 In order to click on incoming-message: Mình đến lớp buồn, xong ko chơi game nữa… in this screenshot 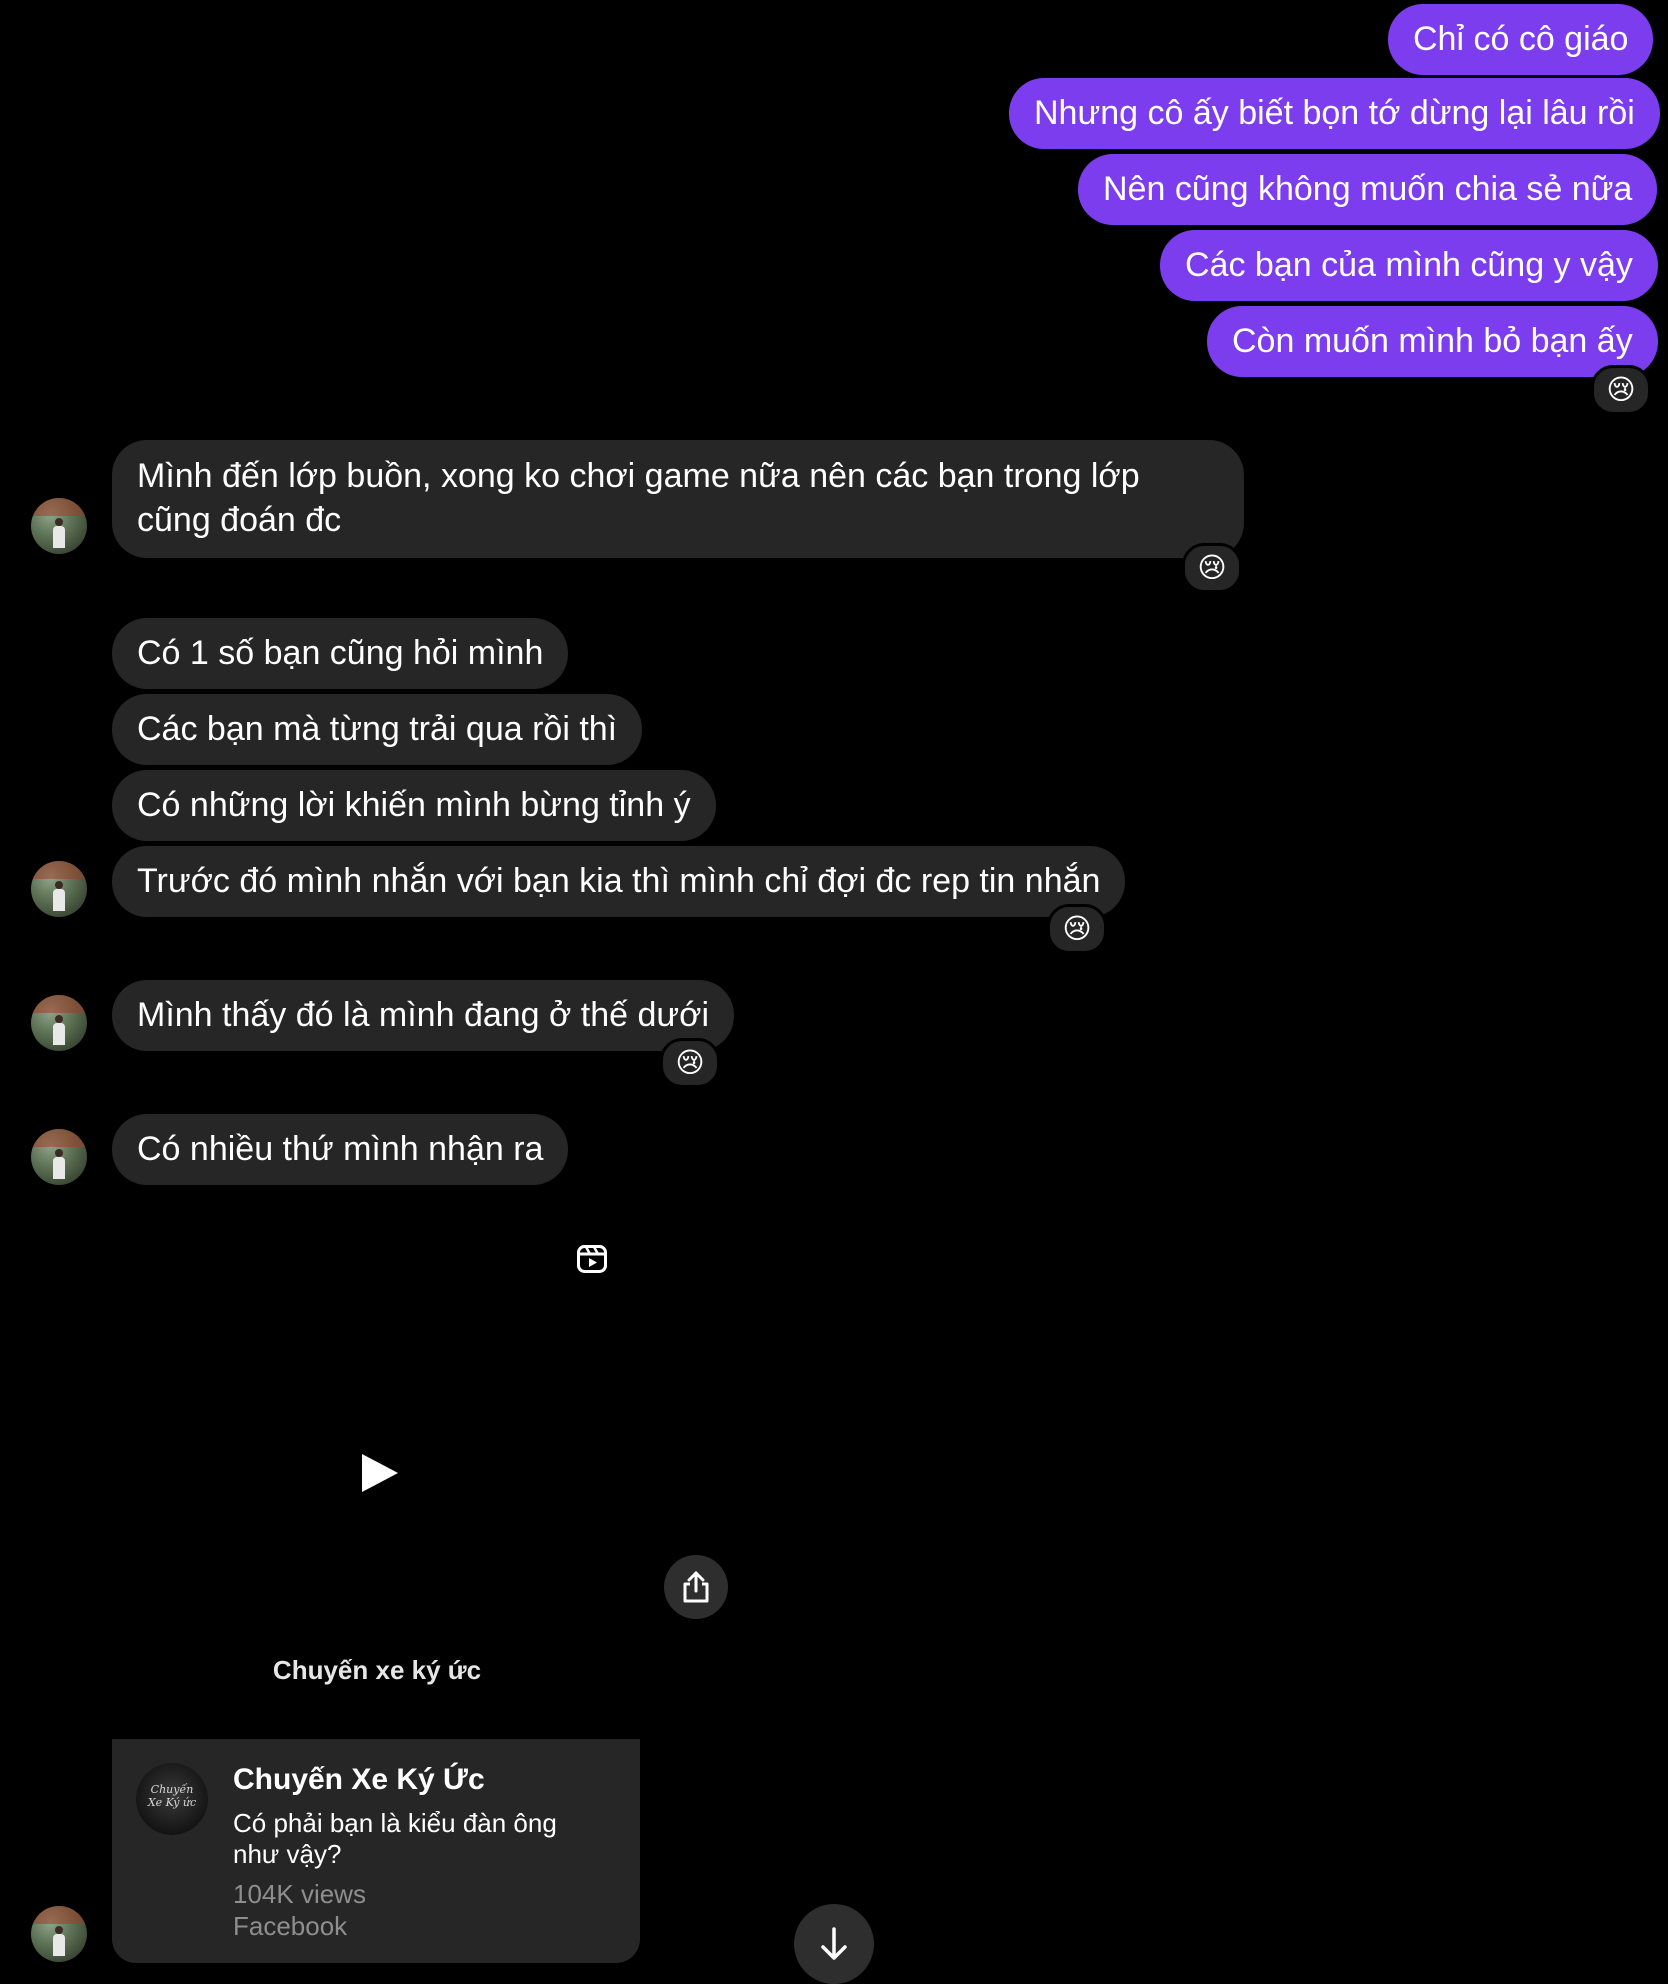, I will do `click(678, 499)`.